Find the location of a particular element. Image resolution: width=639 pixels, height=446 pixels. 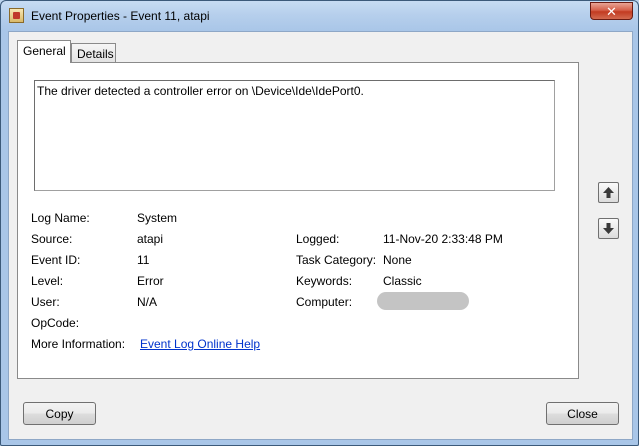

computer-label: Computer: is located at coordinates (324, 302).